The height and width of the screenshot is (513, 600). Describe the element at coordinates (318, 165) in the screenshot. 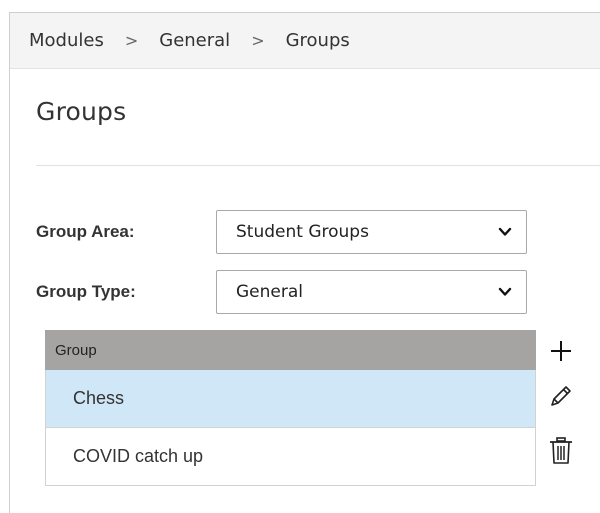

I see `title-divider` at that location.